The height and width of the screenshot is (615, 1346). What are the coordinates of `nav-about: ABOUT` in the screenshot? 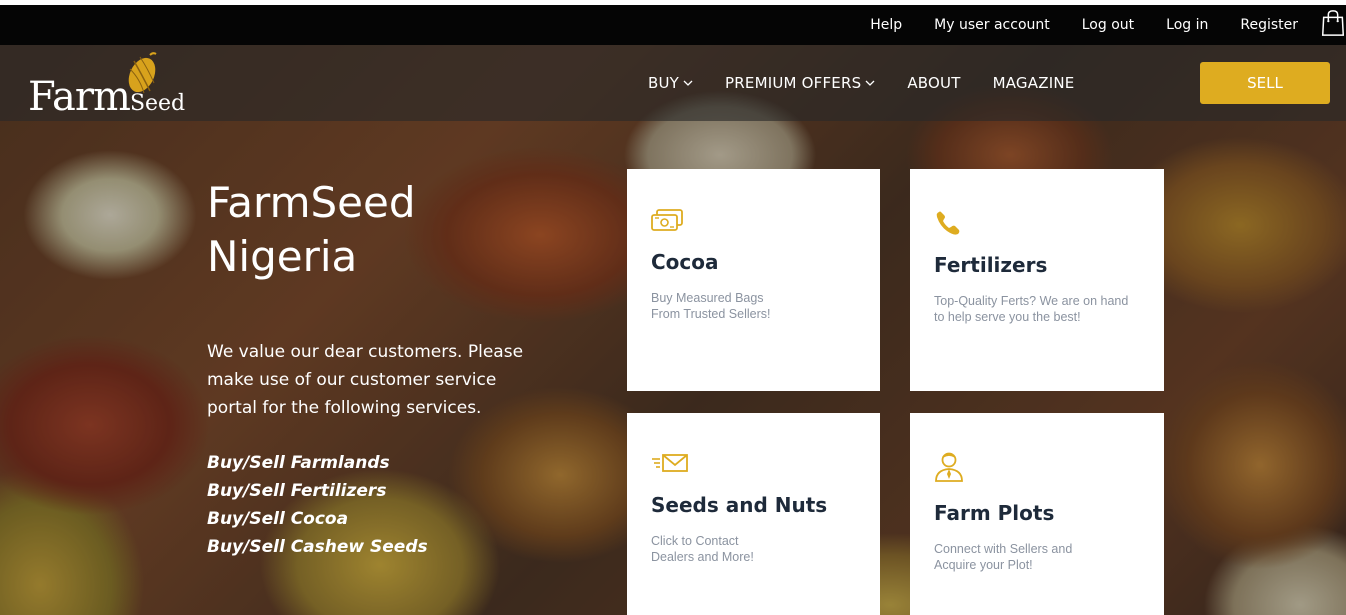 It's located at (933, 83).